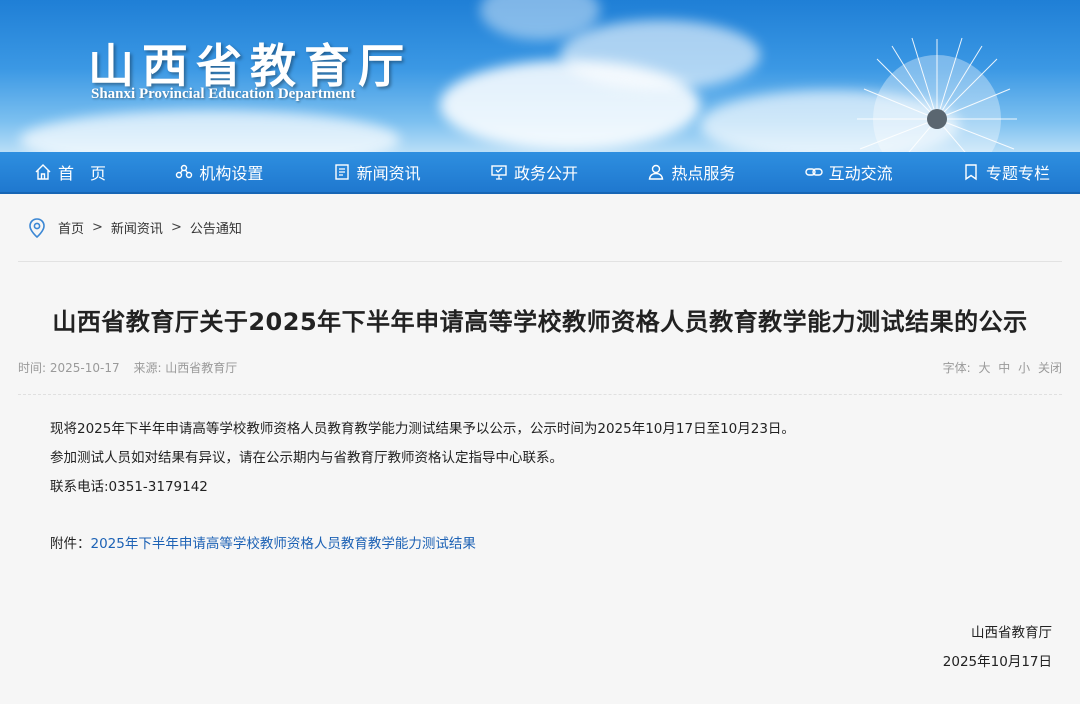 The height and width of the screenshot is (704, 1080). What do you see at coordinates (70, 544) in the screenshot?
I see `attachment-label: 附件：` at bounding box center [70, 544].